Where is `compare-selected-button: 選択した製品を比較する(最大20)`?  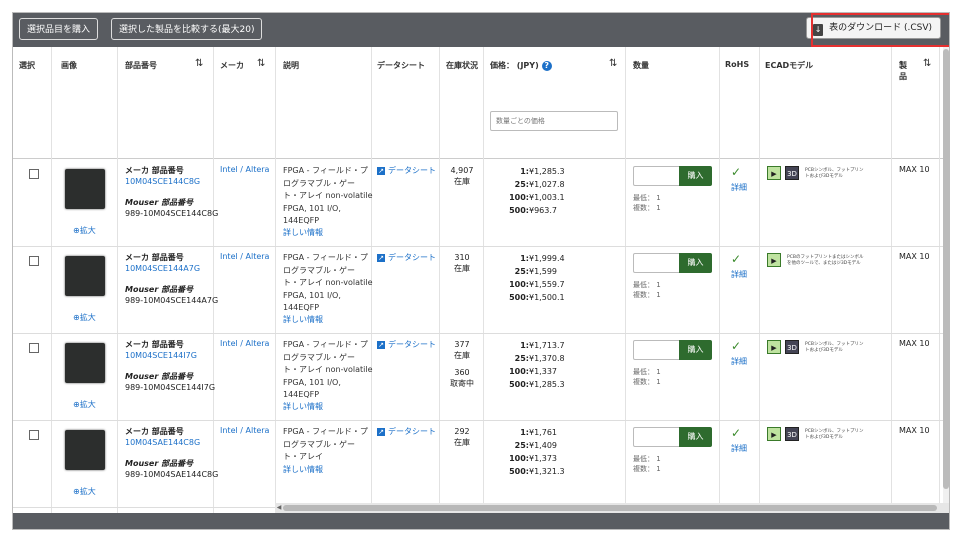 compare-selected-button: 選択した製品を比較する(最大20) is located at coordinates (187, 29).